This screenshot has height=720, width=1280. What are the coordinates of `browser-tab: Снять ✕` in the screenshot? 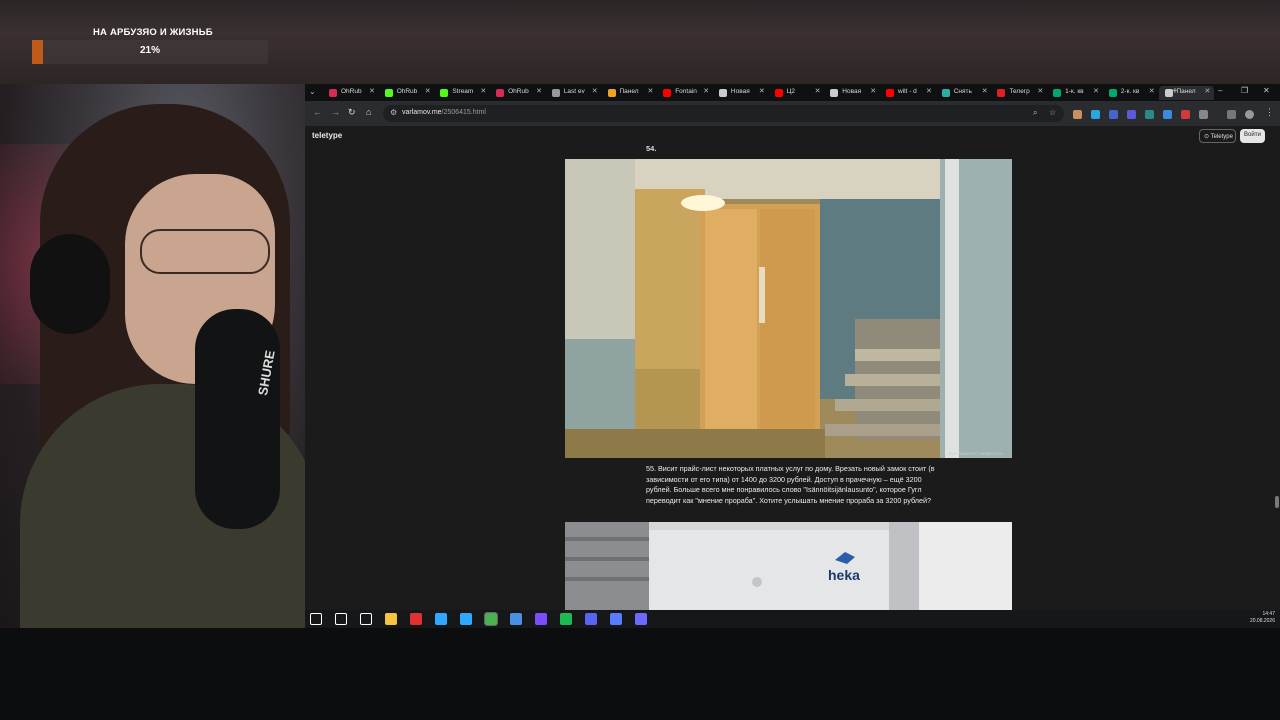 It's located at (963, 93).